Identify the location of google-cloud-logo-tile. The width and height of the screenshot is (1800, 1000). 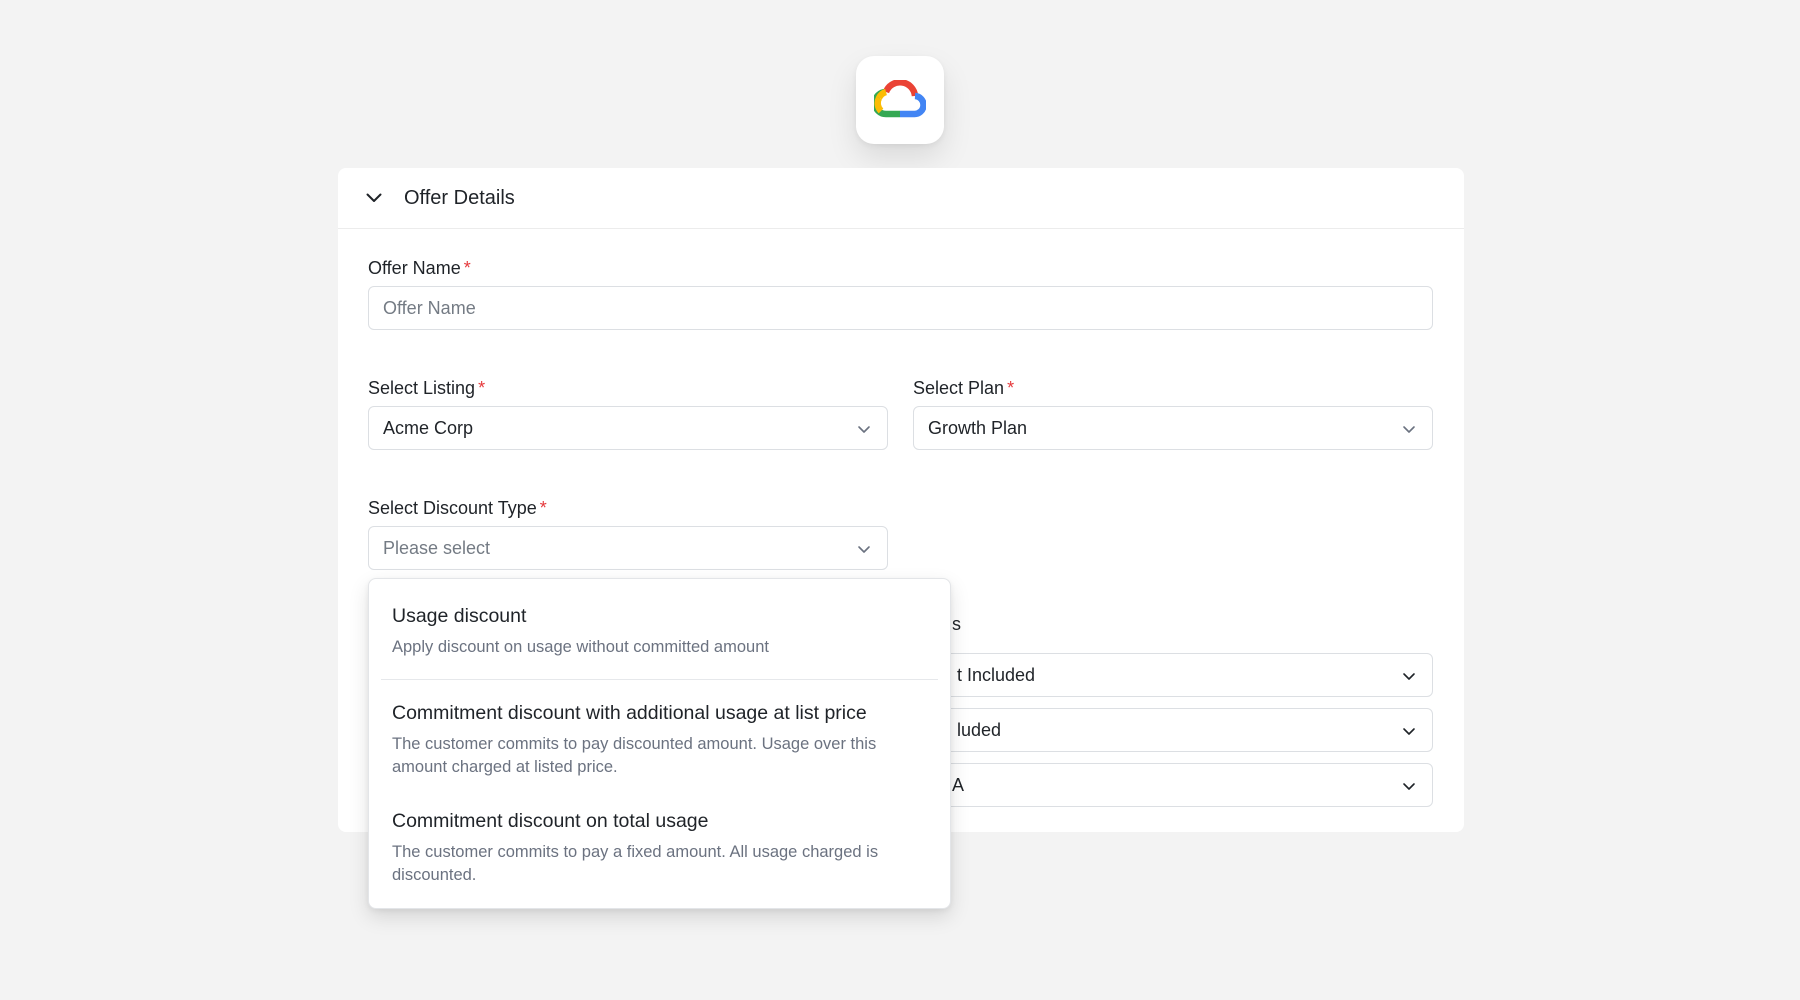
(900, 100).